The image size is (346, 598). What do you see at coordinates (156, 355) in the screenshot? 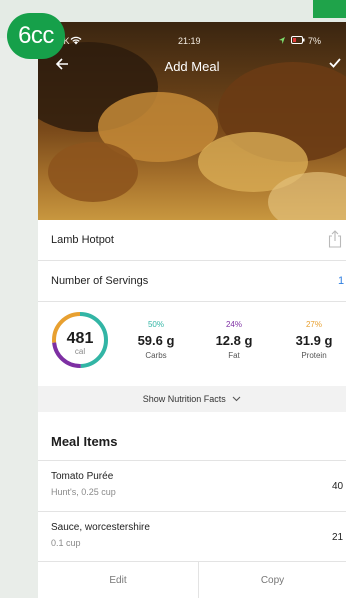
I see `carbs-label: Carbs` at bounding box center [156, 355].